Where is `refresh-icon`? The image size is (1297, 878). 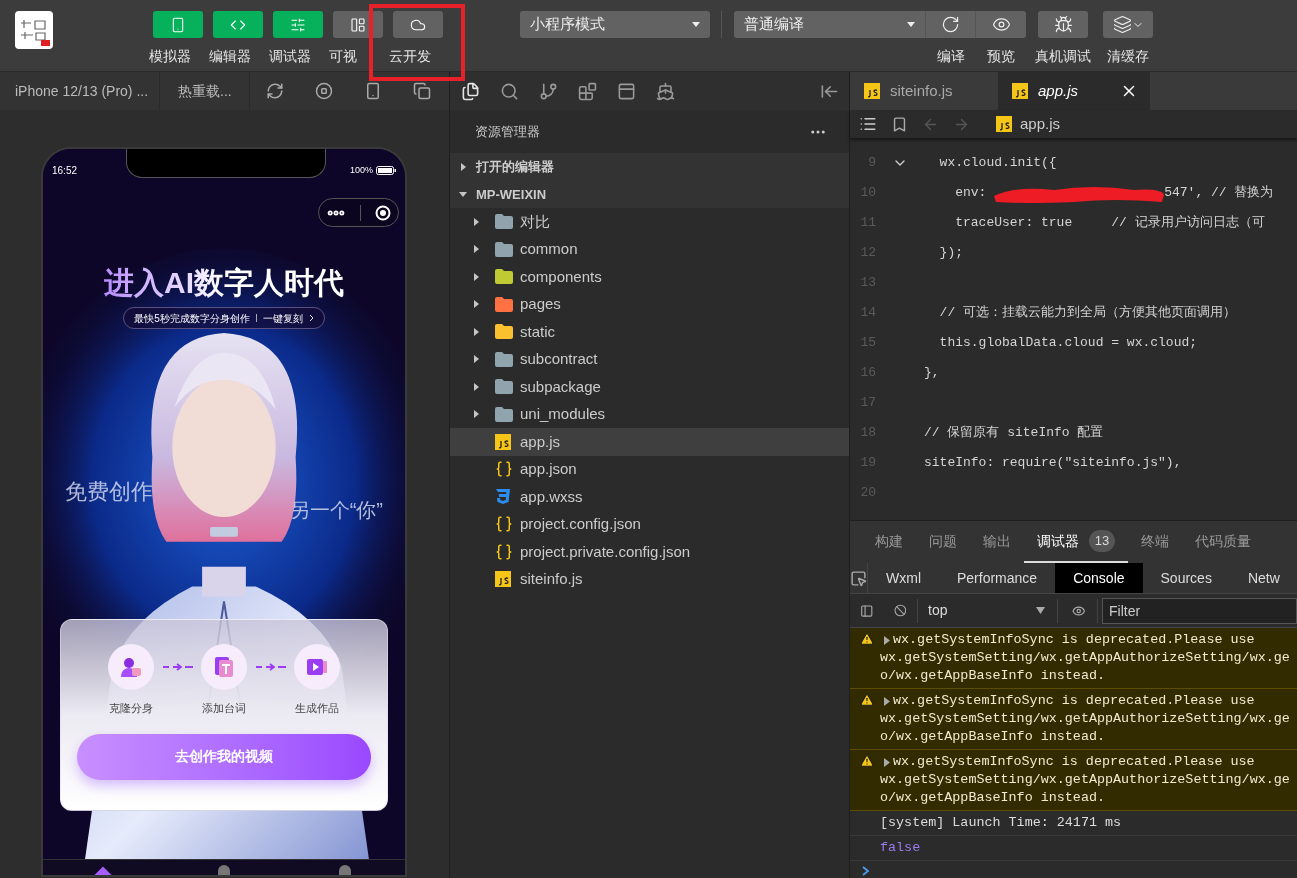 refresh-icon is located at coordinates (275, 91).